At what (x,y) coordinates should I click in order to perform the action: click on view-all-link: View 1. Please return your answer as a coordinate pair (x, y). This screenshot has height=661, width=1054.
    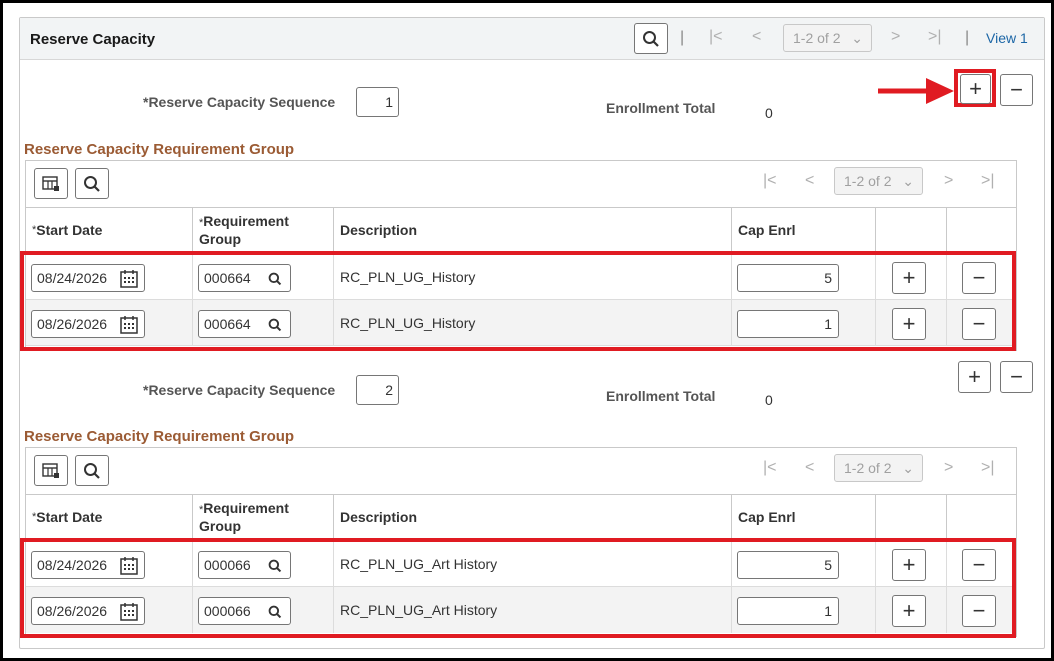
    Looking at the image, I should click on (1007, 38).